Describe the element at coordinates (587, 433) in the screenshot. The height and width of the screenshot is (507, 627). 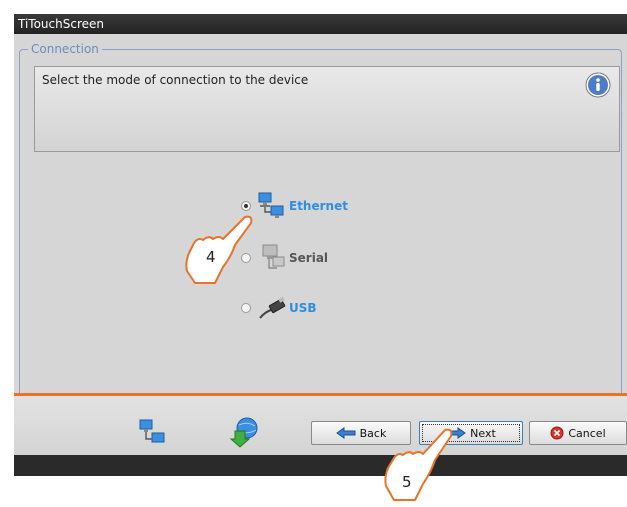
I see `cancel-button-label: Cancel` at that location.